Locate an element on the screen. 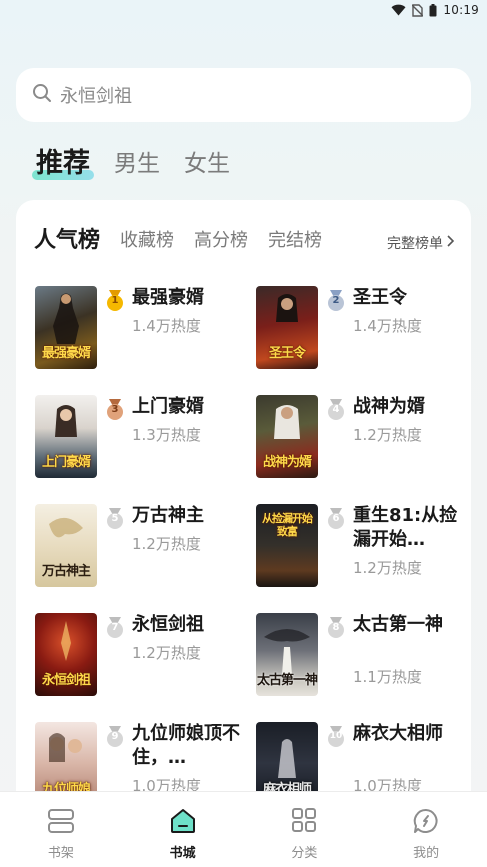 Image resolution: width=487 pixels, height=867 pixels. bookshelf-icon is located at coordinates (61, 823).